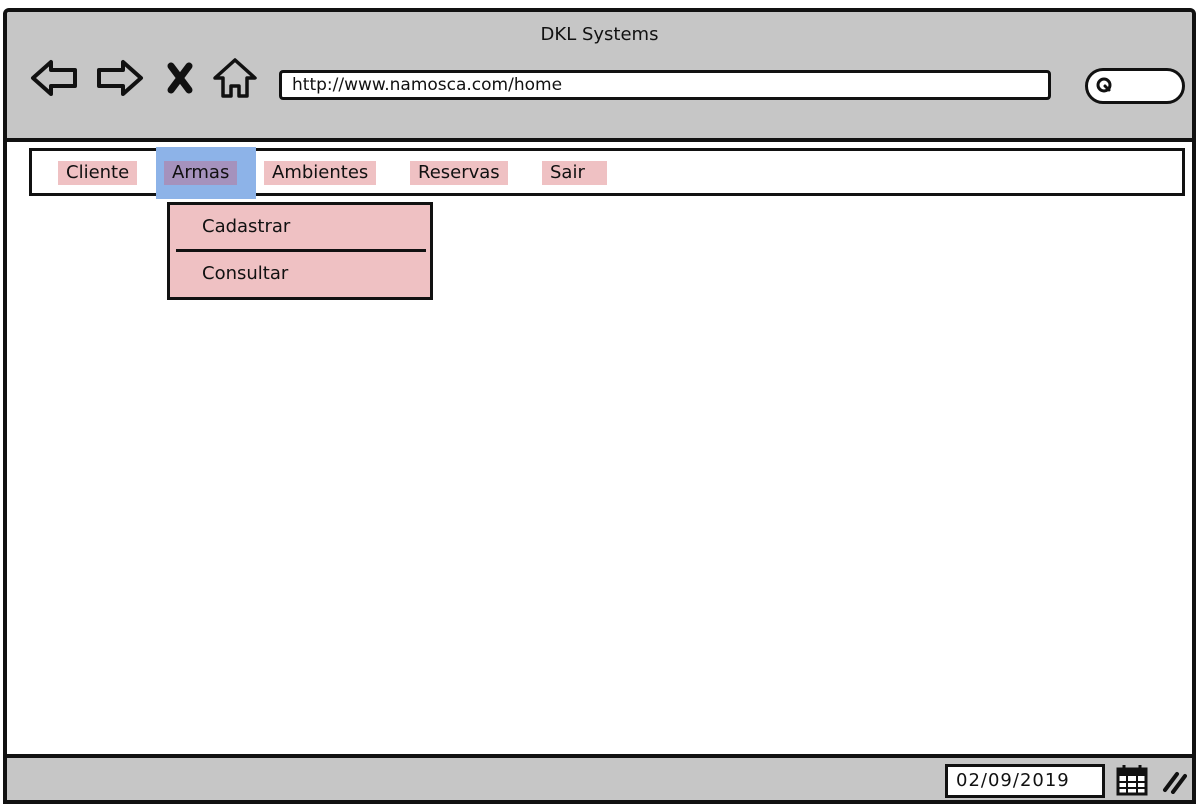  Describe the element at coordinates (1135, 86) in the screenshot. I see `search-input` at that location.